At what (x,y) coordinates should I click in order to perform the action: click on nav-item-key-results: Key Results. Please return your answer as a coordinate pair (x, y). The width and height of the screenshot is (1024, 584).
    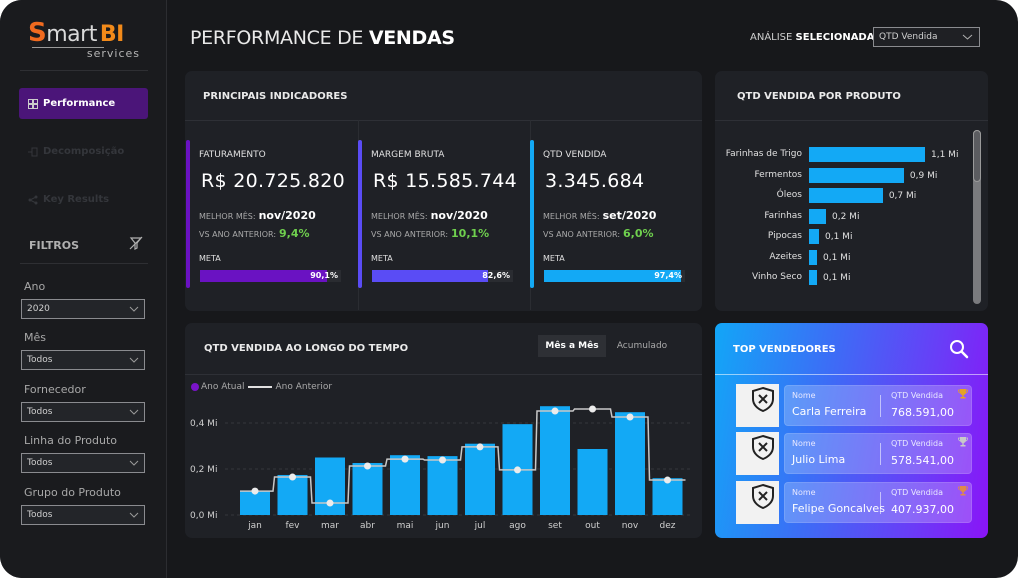
    Looking at the image, I should click on (83, 199).